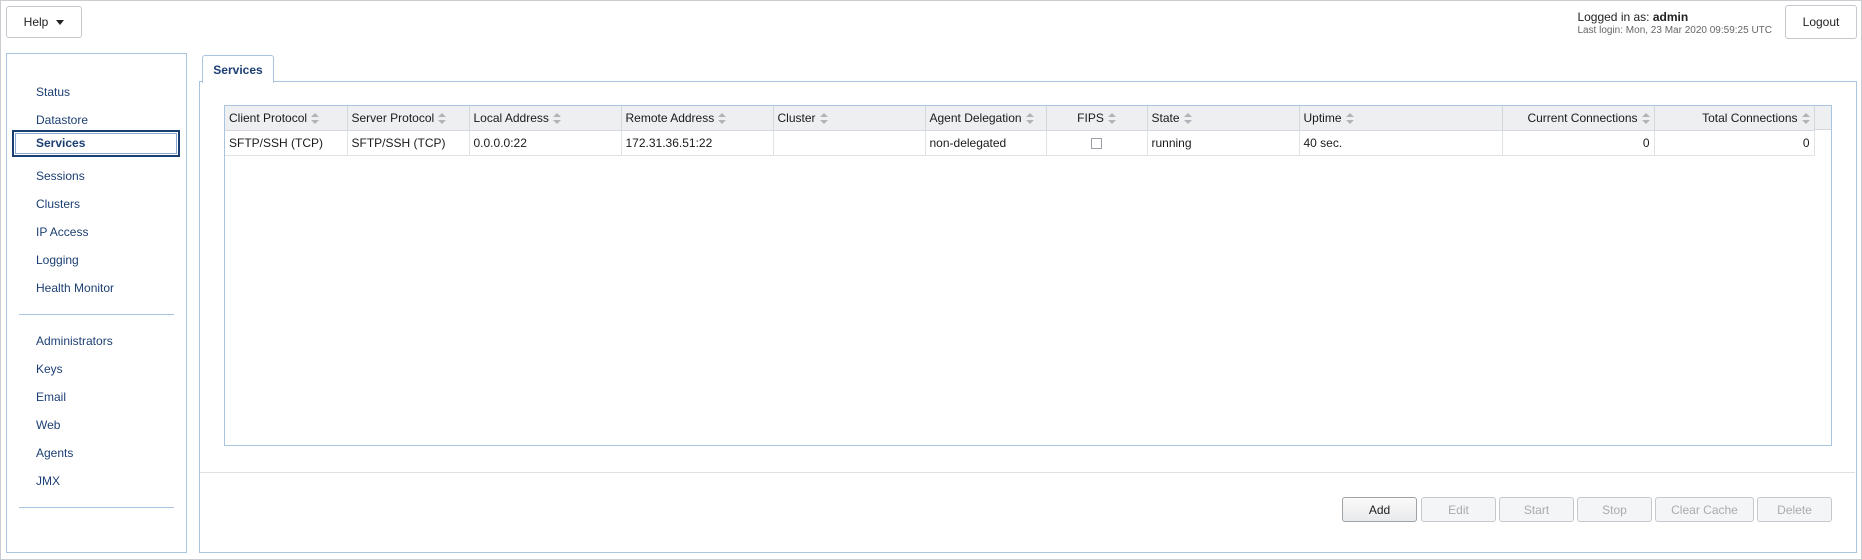 The image size is (1862, 560). Describe the element at coordinates (96, 143) in the screenshot. I see `sidebar-item-services: Services` at that location.